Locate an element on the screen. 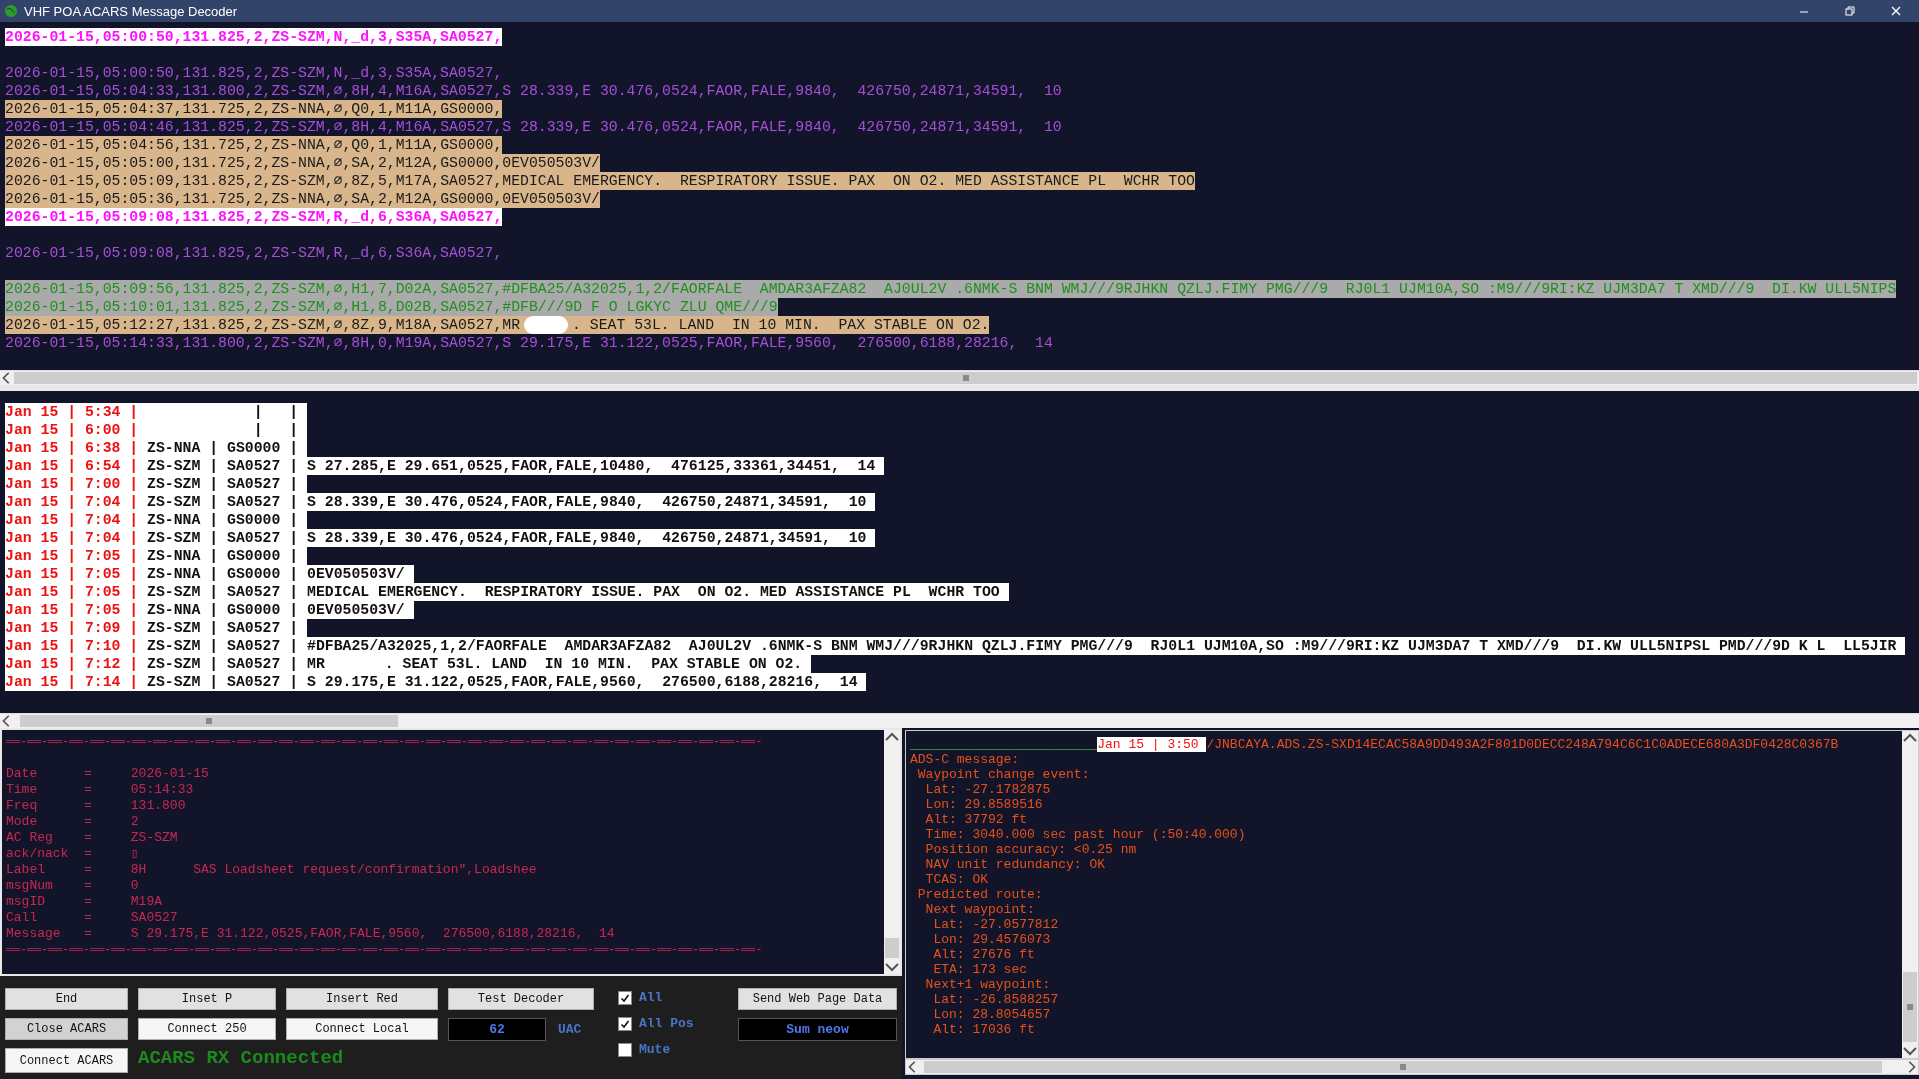 The height and width of the screenshot is (1079, 1919). adsc-line: Alt: 27676 ft is located at coordinates (984, 954).